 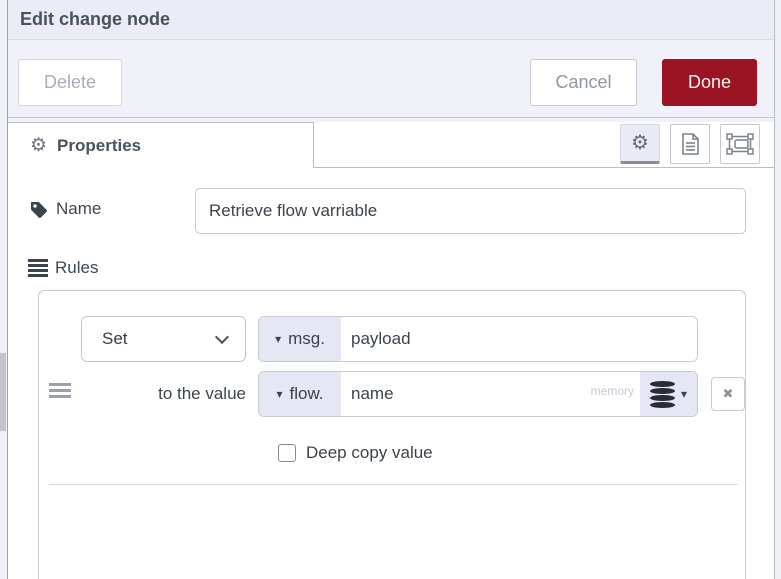 I want to click on rule-target-typed-input: ▾ msg. payload, so click(x=478, y=339).